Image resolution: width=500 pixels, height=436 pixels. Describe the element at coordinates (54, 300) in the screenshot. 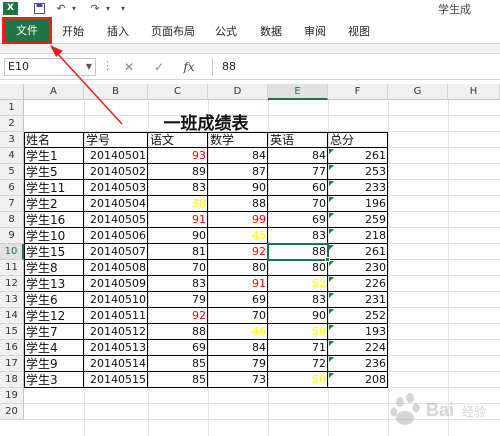

I see `cell-name: 学生6` at that location.